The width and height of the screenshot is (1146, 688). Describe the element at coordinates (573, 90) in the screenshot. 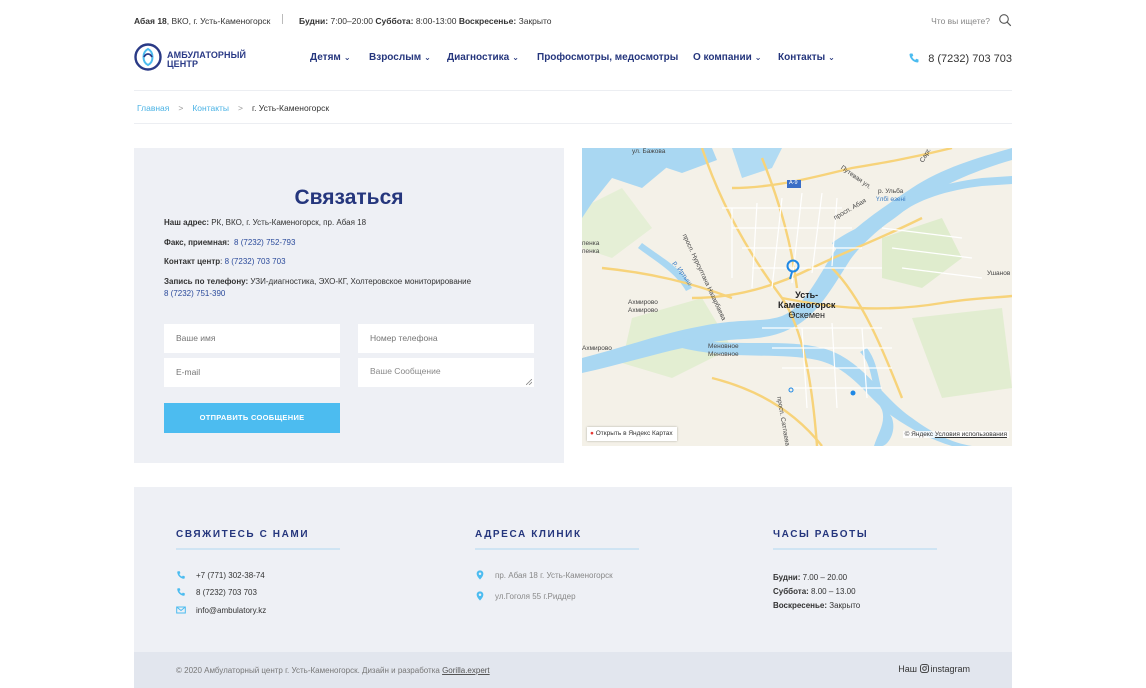

I see `header-divider` at that location.